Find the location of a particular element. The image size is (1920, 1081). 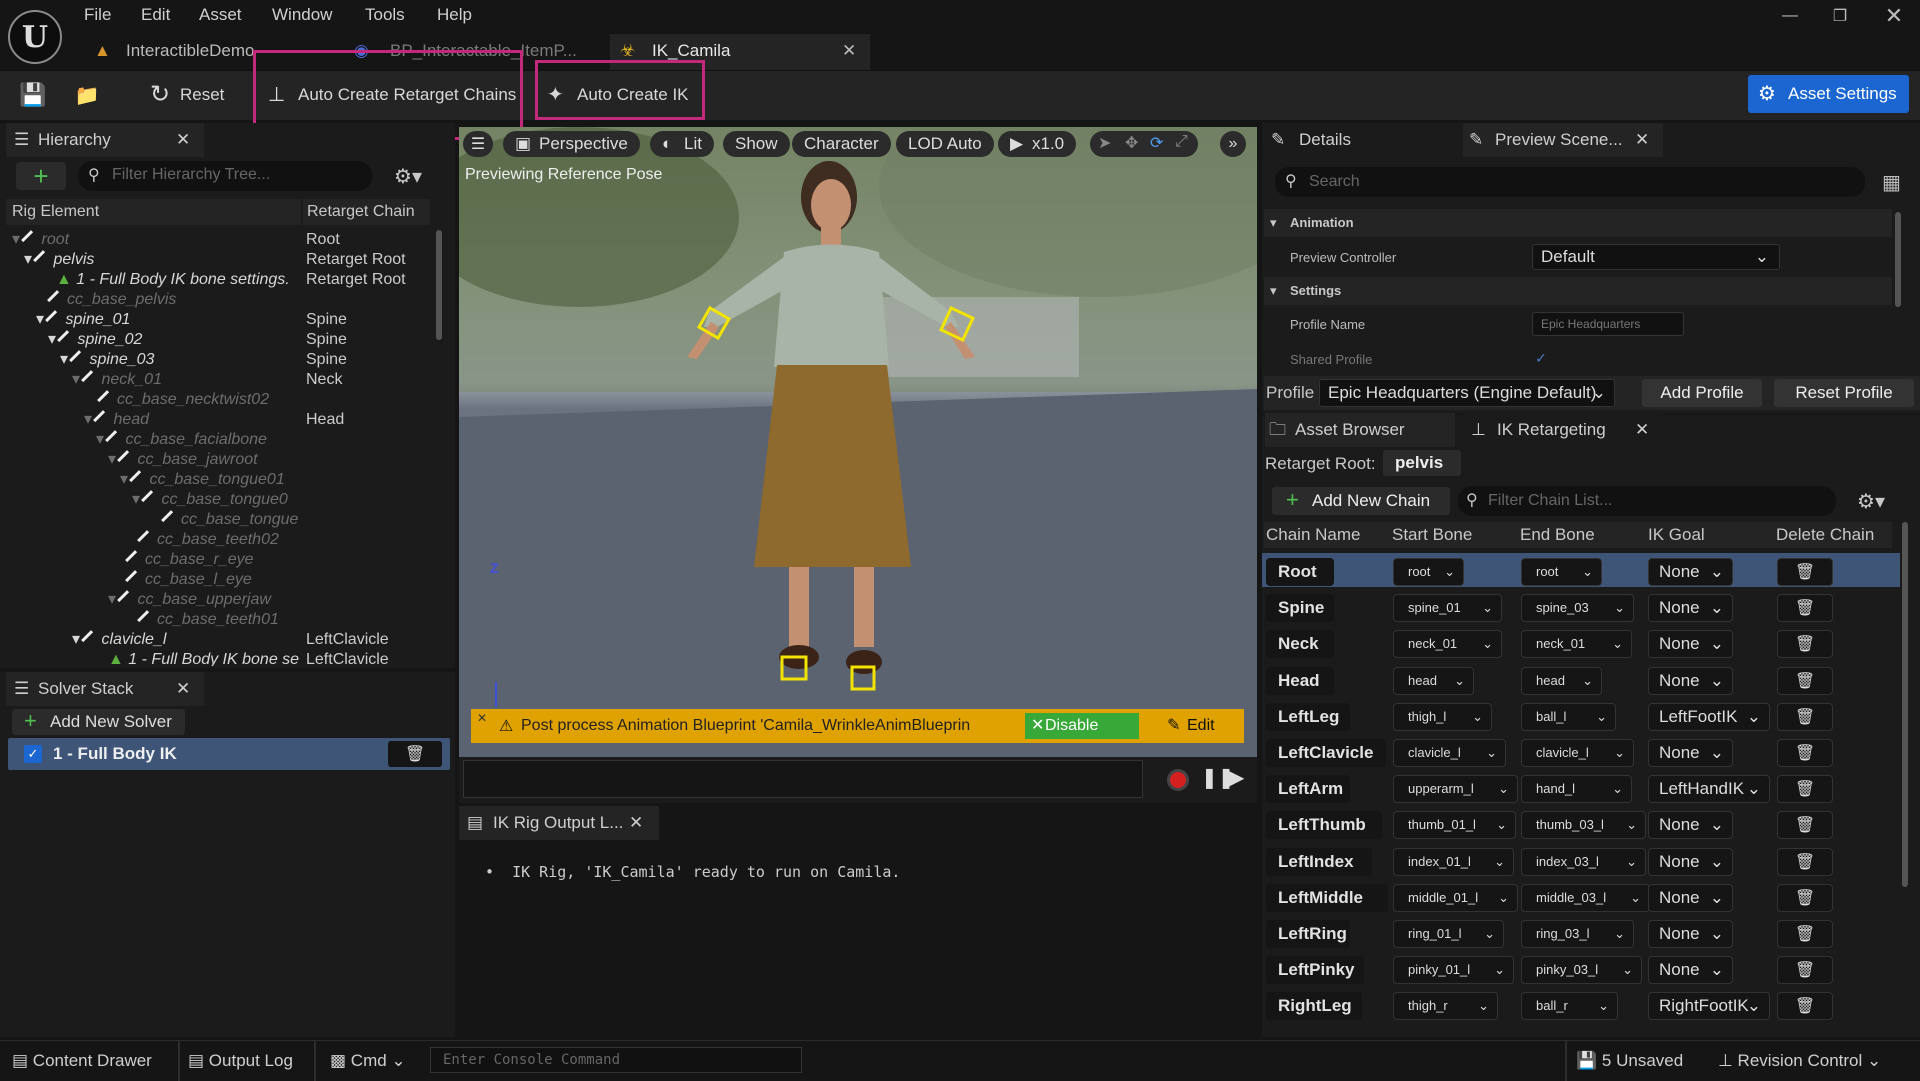

chain-name: LeftPinky is located at coordinates (1315, 970).